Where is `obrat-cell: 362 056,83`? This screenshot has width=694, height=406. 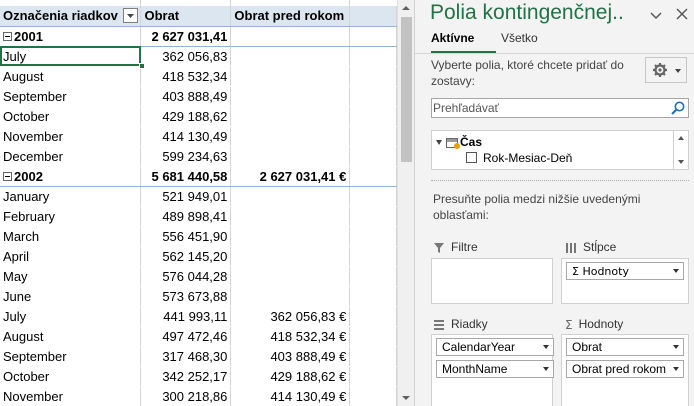 obrat-cell: 362 056,83 is located at coordinates (186, 56).